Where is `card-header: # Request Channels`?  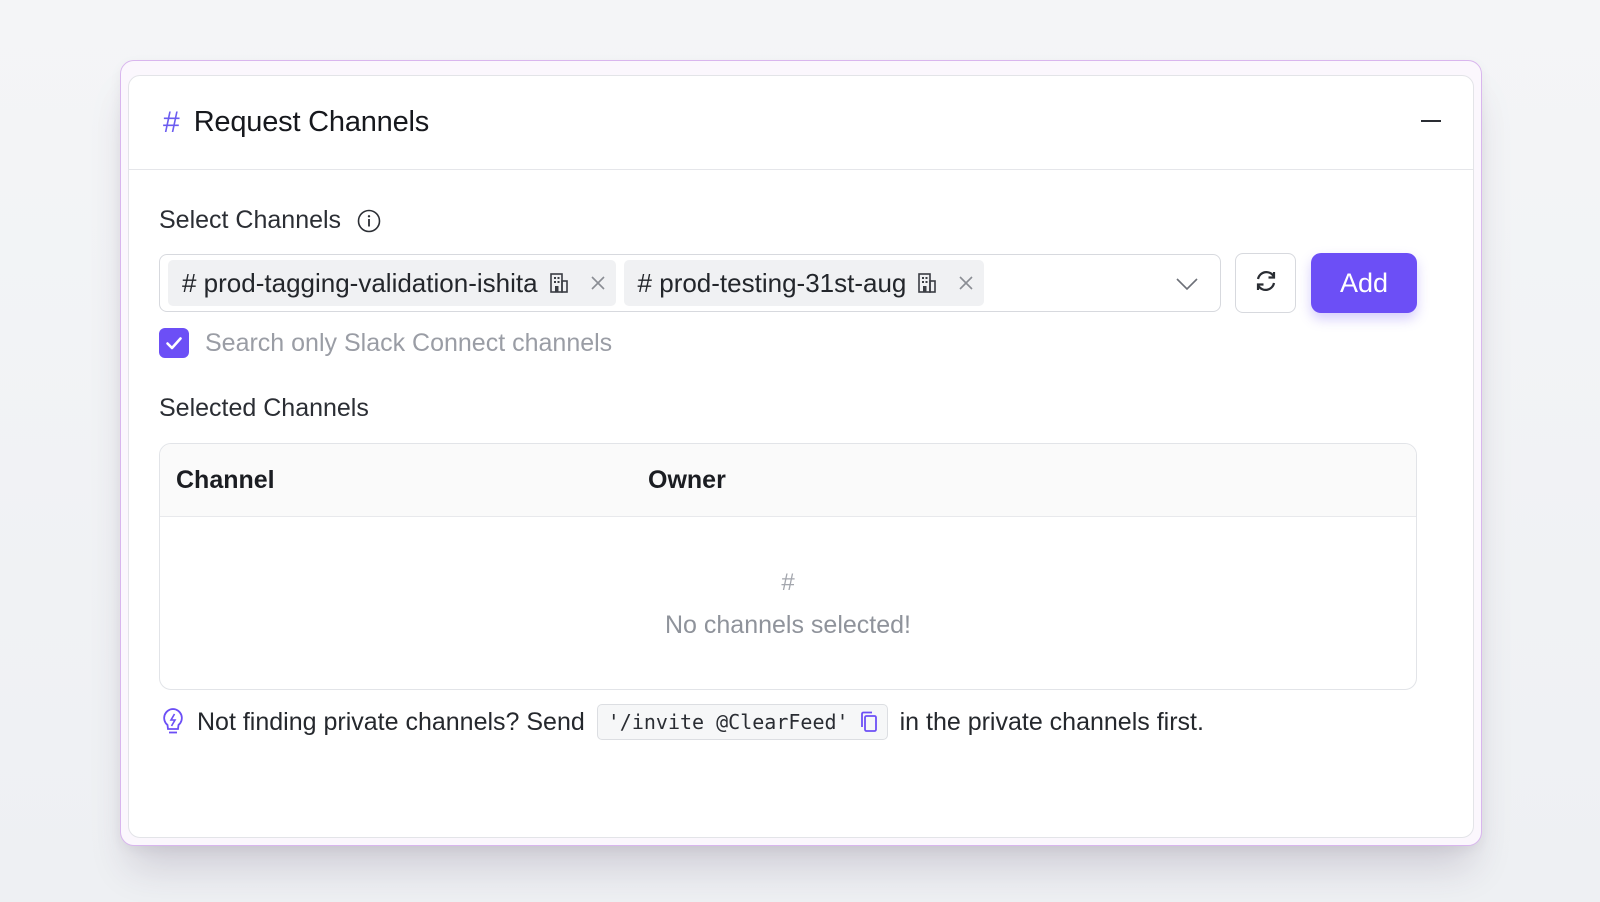
card-header: # Request Channels is located at coordinates (801, 123).